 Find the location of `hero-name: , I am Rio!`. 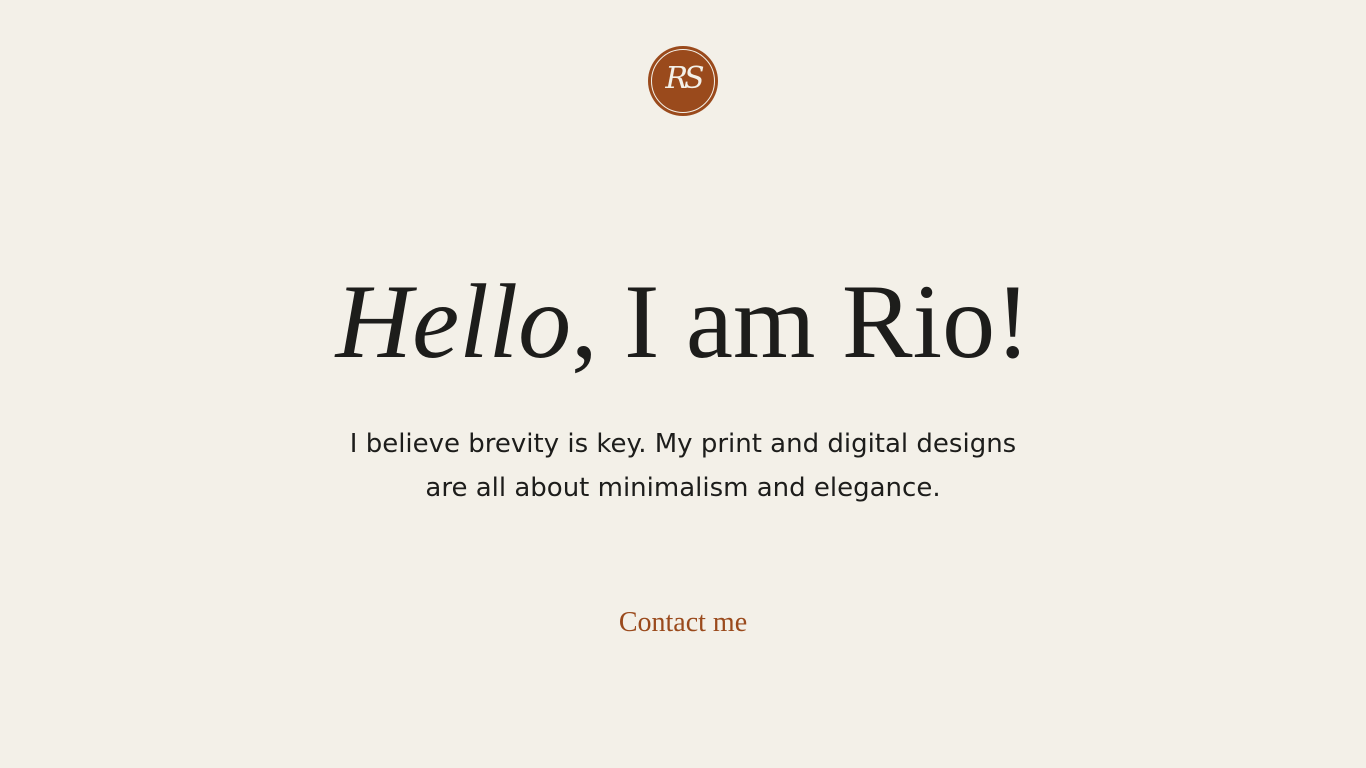

hero-name: , I am Rio! is located at coordinates (801, 321).